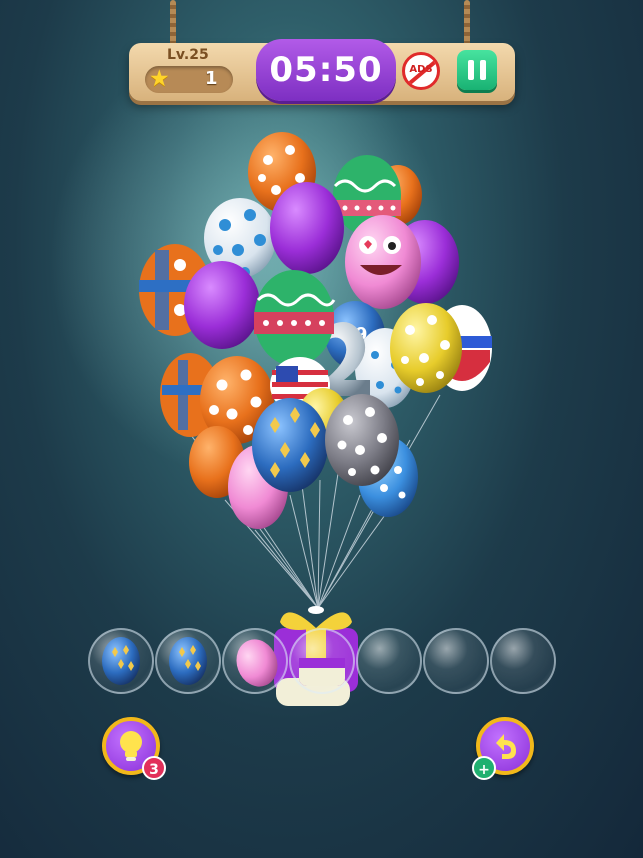 The height and width of the screenshot is (858, 643). I want to click on balloon-blue-pattern, so click(290, 445).